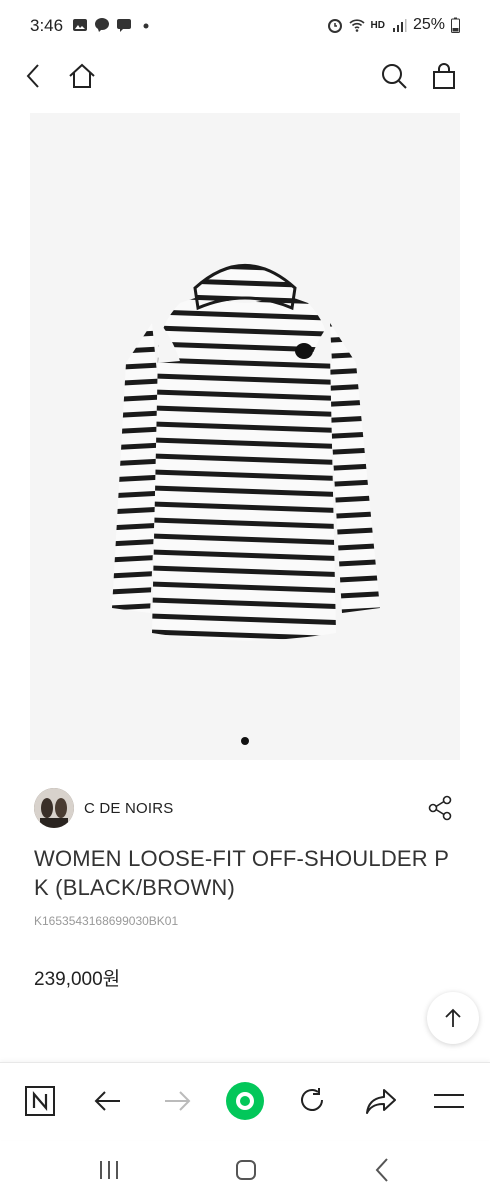 This screenshot has width=490, height=1200. Describe the element at coordinates (124, 25) in the screenshot. I see `message-icon` at that location.